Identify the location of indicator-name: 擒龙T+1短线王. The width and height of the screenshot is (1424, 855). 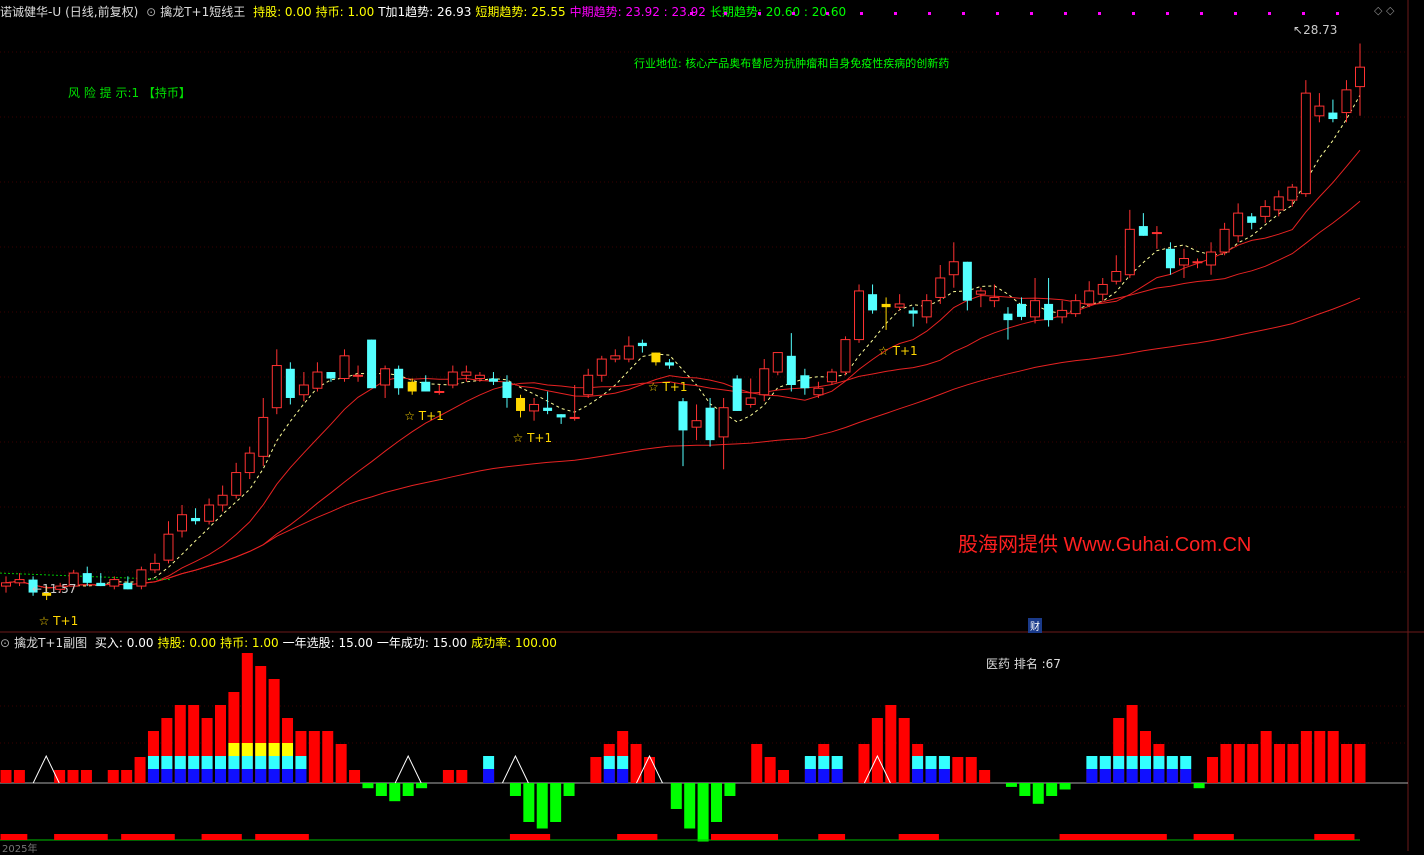
(202, 12).